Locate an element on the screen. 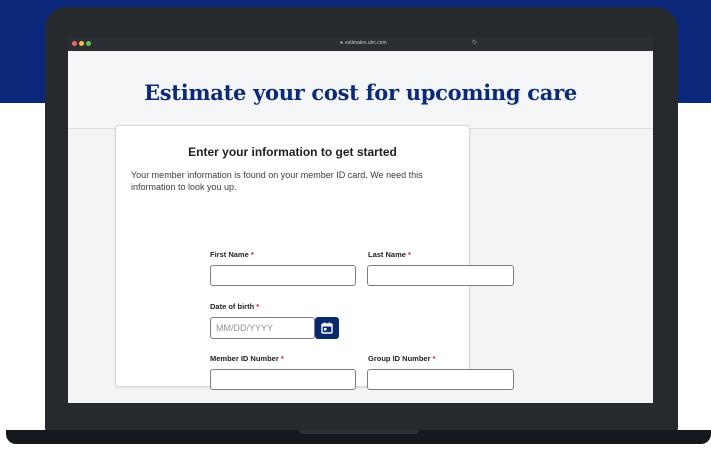  dob-label-text: Date of birth is located at coordinates (232, 306).